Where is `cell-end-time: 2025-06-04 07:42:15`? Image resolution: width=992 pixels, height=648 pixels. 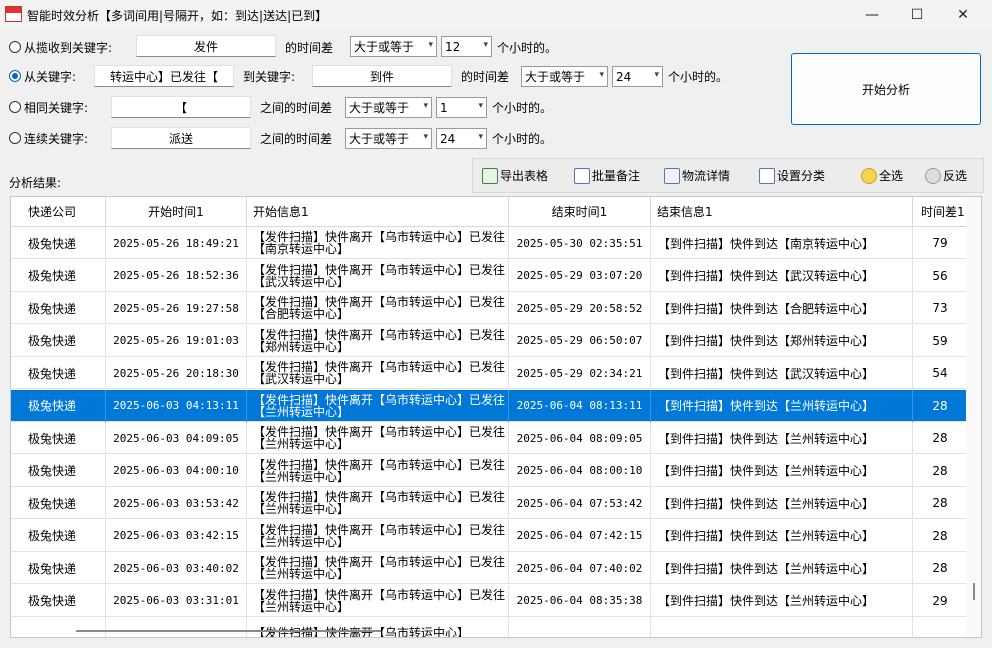 cell-end-time: 2025-06-04 07:42:15 is located at coordinates (580, 535).